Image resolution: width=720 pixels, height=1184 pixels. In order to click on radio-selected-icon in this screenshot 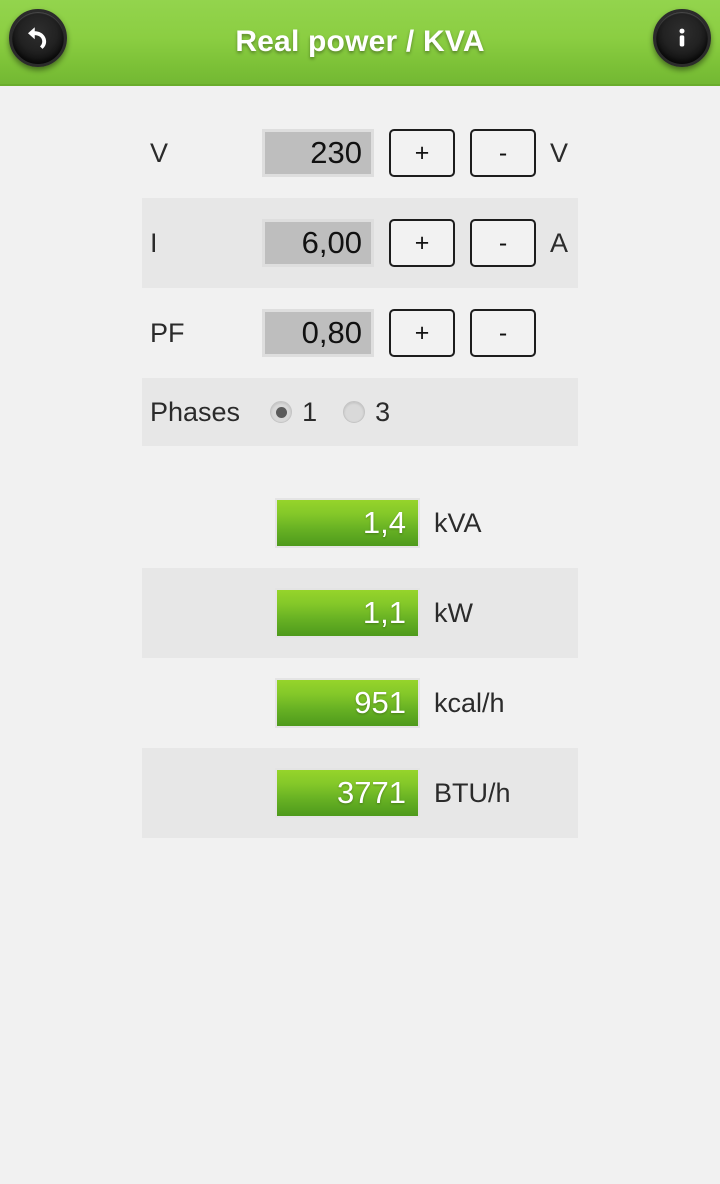, I will do `click(281, 412)`.